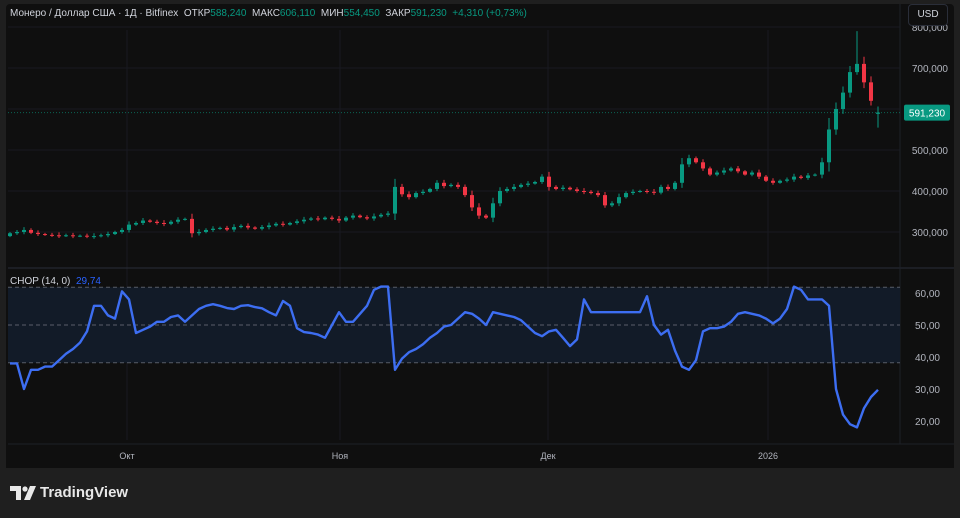 Image resolution: width=960 pixels, height=518 pixels. Describe the element at coordinates (927, 326) in the screenshot. I see `chop-tick-label: 50,00` at that location.